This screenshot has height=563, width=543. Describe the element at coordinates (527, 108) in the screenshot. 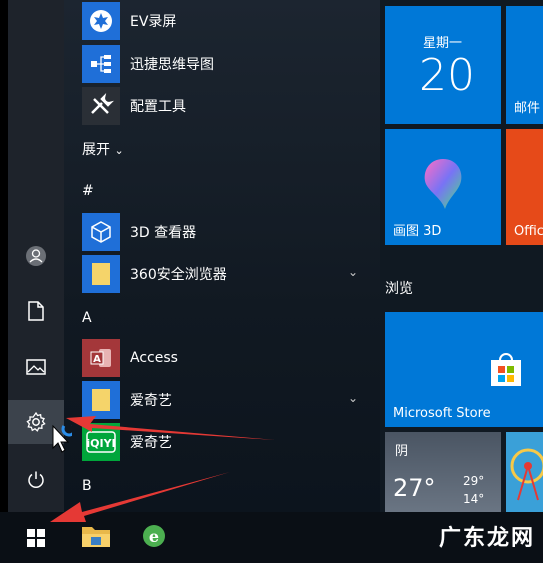

I see `mail-label: 邮件` at that location.